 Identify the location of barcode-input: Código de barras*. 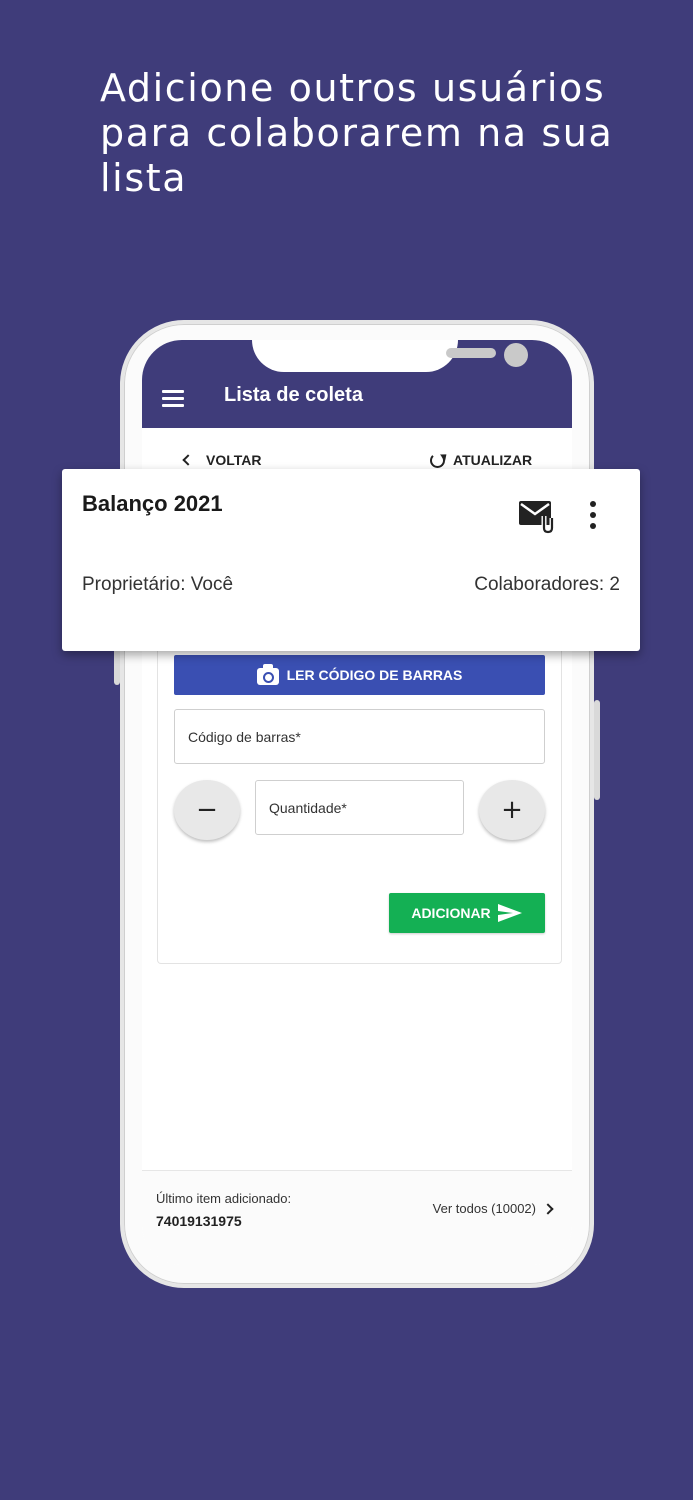
(359, 736).